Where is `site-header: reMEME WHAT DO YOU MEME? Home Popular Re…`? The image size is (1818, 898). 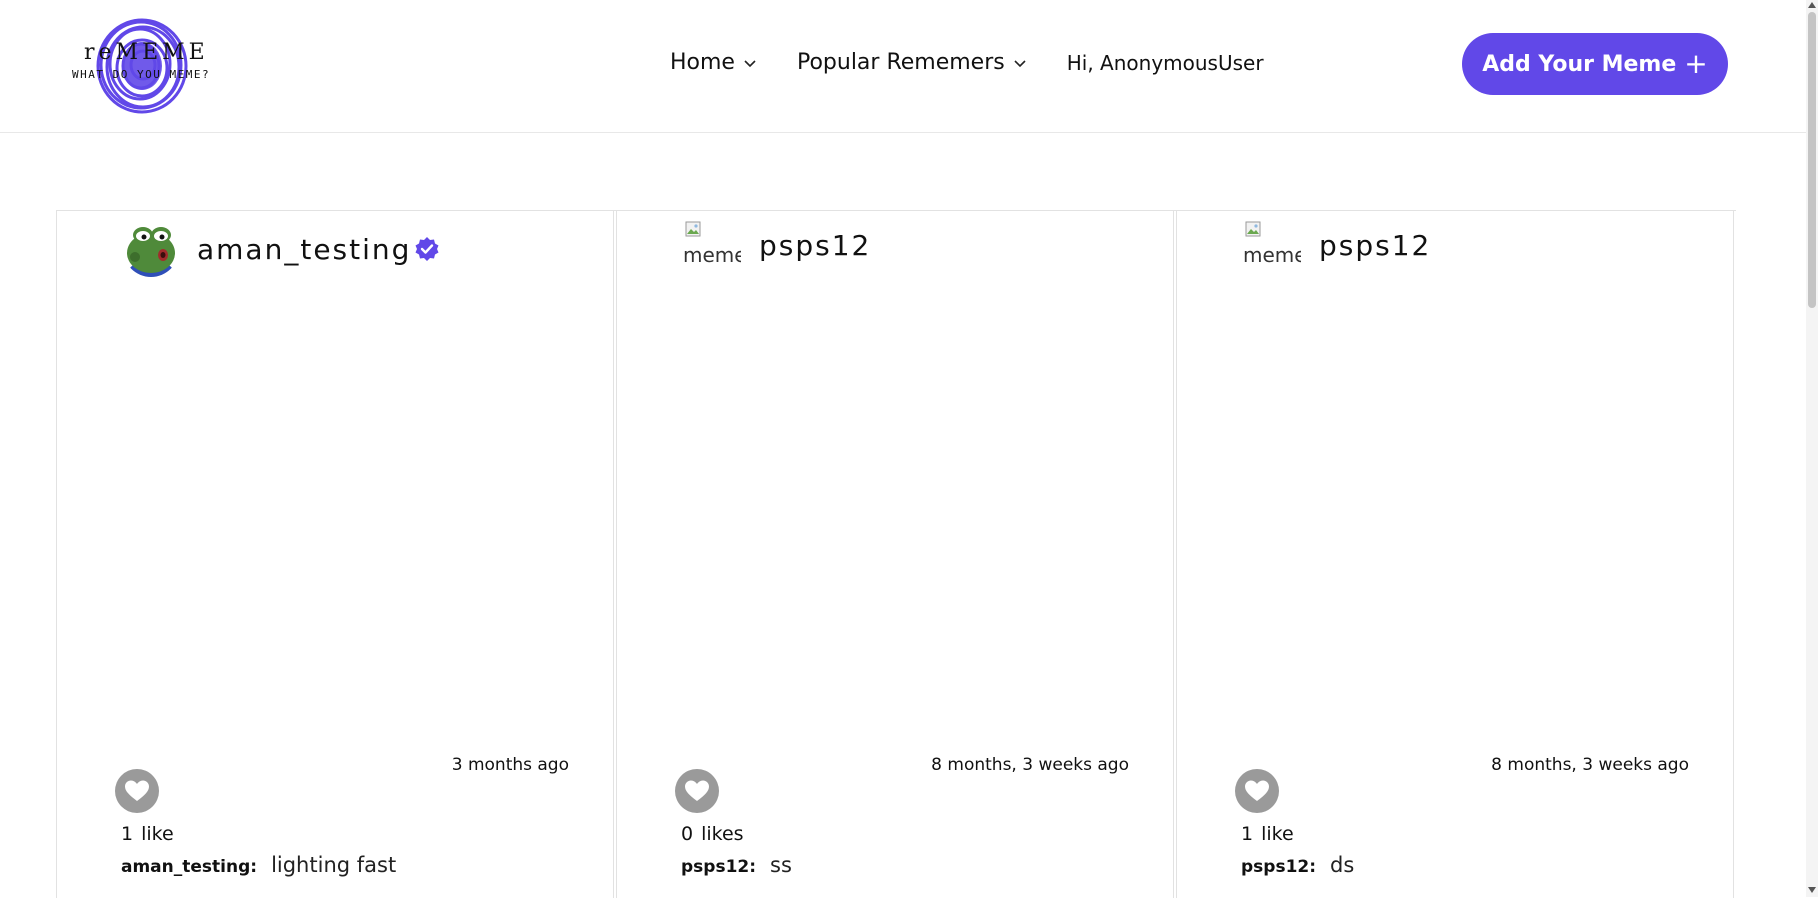 site-header: reMEME WHAT DO YOU MEME? Home Popular Re… is located at coordinates (903, 66).